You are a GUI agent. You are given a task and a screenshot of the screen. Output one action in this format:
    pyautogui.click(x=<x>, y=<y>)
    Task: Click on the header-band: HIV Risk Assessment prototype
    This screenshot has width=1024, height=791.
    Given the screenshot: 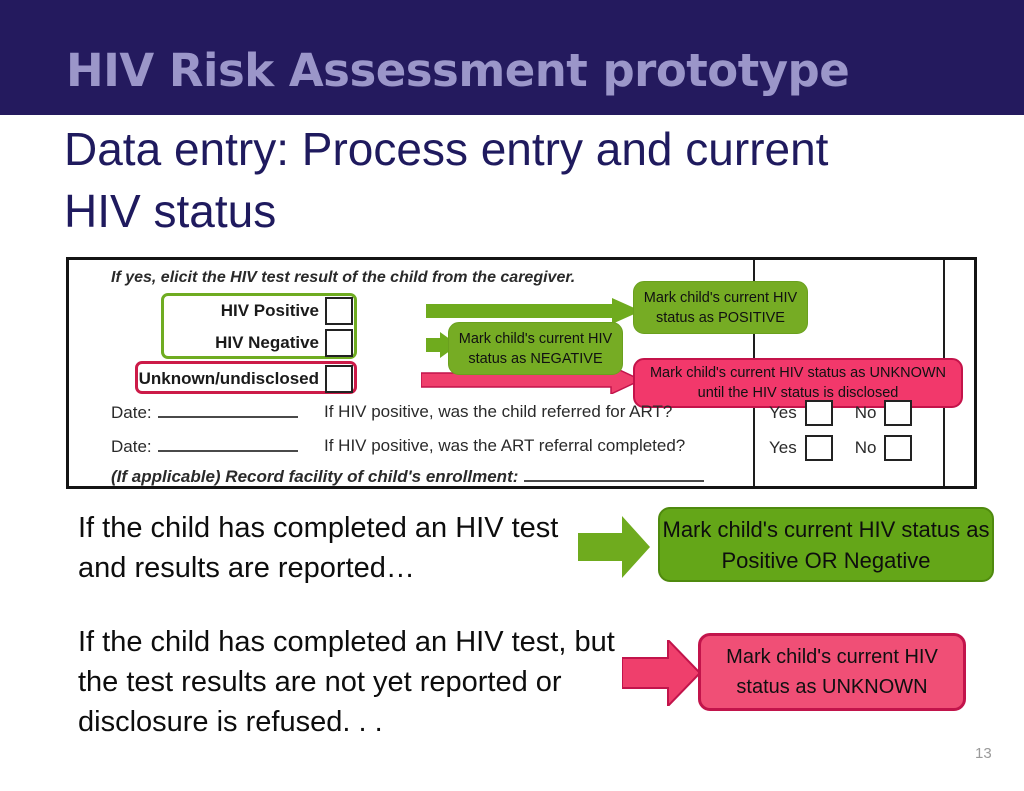 What is the action you would take?
    pyautogui.click(x=512, y=57)
    